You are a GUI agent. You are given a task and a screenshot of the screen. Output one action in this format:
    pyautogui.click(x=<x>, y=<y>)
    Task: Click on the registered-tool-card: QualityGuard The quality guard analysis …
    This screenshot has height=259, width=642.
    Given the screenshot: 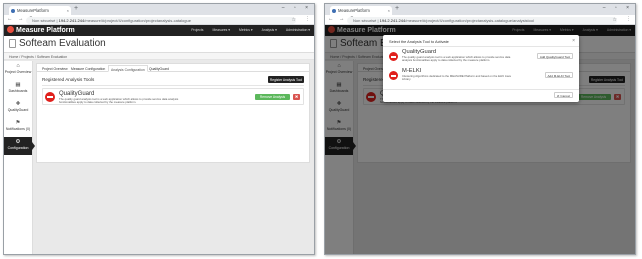 What is the action you would take?
    pyautogui.click(x=173, y=96)
    